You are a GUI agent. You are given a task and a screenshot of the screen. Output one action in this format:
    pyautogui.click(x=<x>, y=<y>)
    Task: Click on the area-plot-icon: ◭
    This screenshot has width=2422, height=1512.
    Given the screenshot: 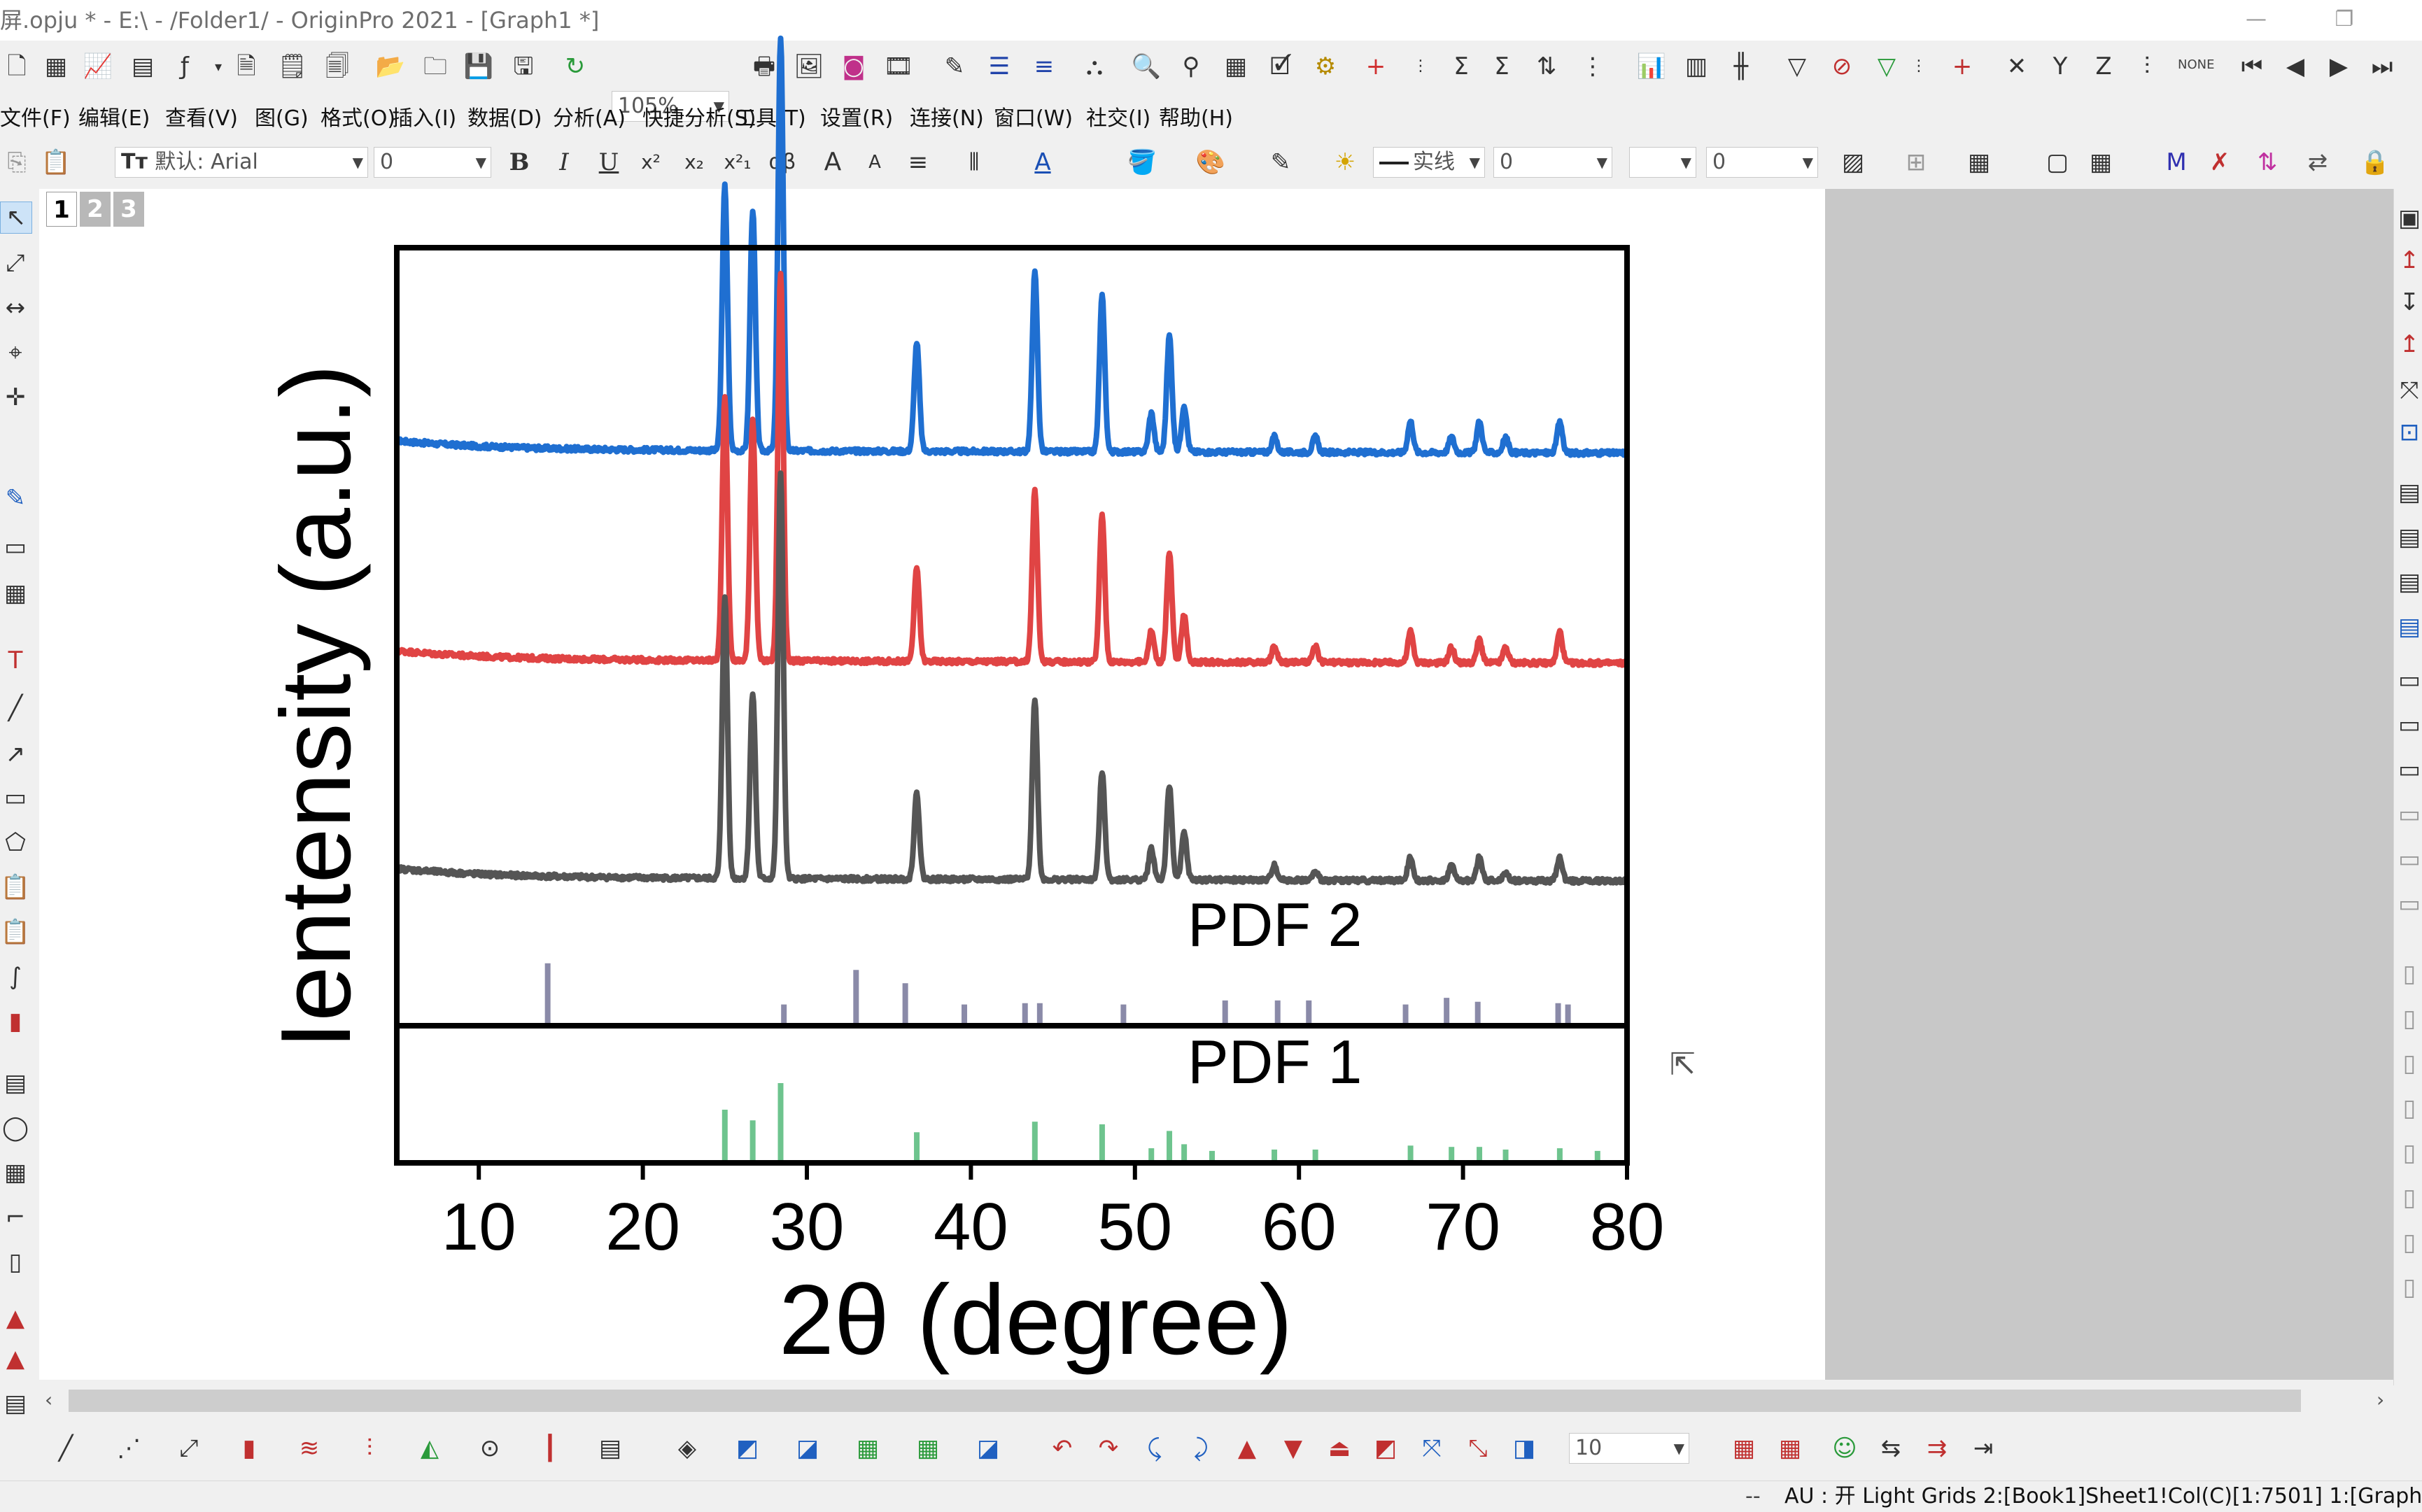 What is the action you would take?
    pyautogui.click(x=429, y=1448)
    